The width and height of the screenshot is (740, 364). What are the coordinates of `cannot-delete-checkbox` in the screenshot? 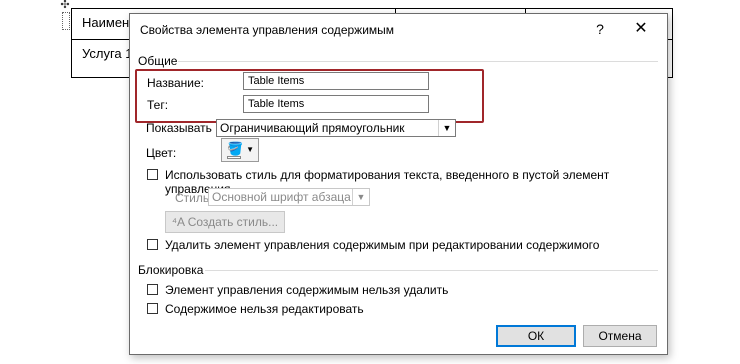 It's located at (152, 289).